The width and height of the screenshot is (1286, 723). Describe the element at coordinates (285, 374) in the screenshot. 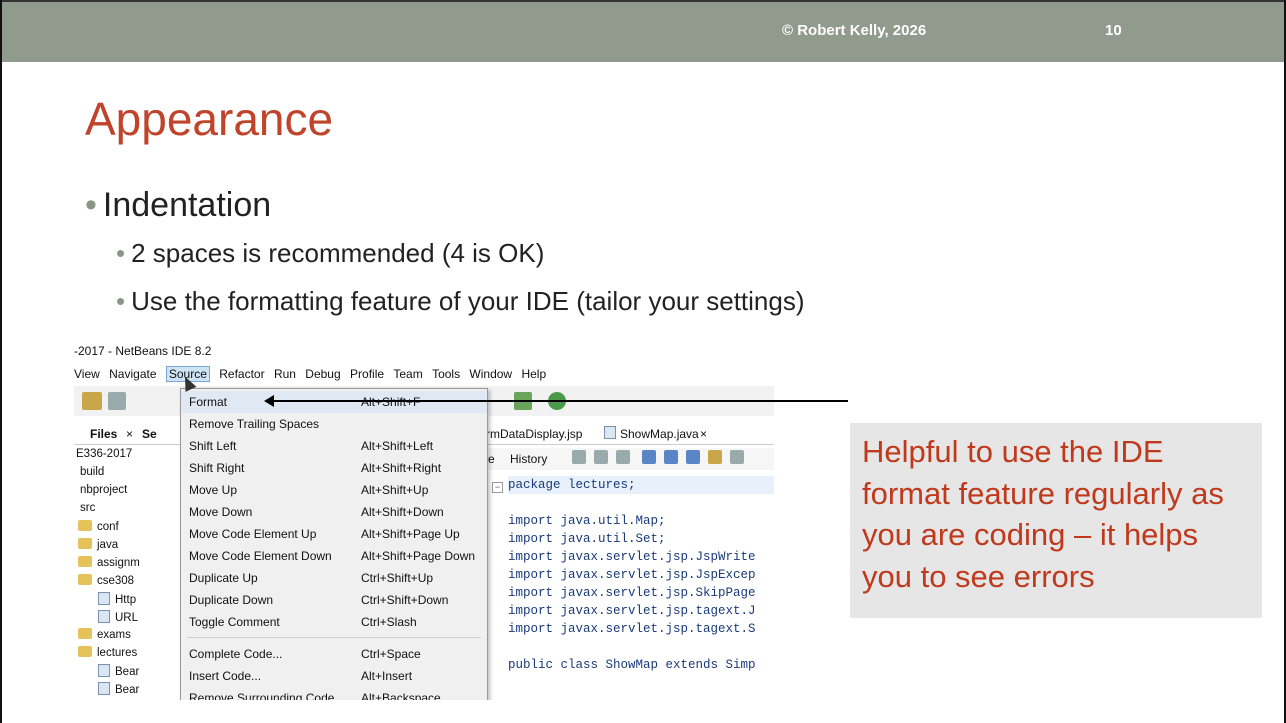

I see `menu-run: Run` at that location.